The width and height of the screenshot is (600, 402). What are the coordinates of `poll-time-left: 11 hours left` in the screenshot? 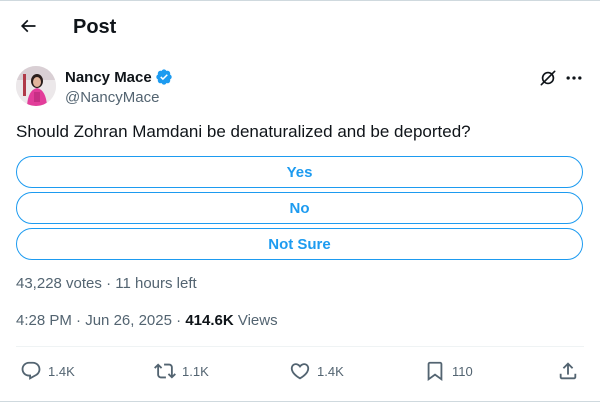 It's located at (156, 283).